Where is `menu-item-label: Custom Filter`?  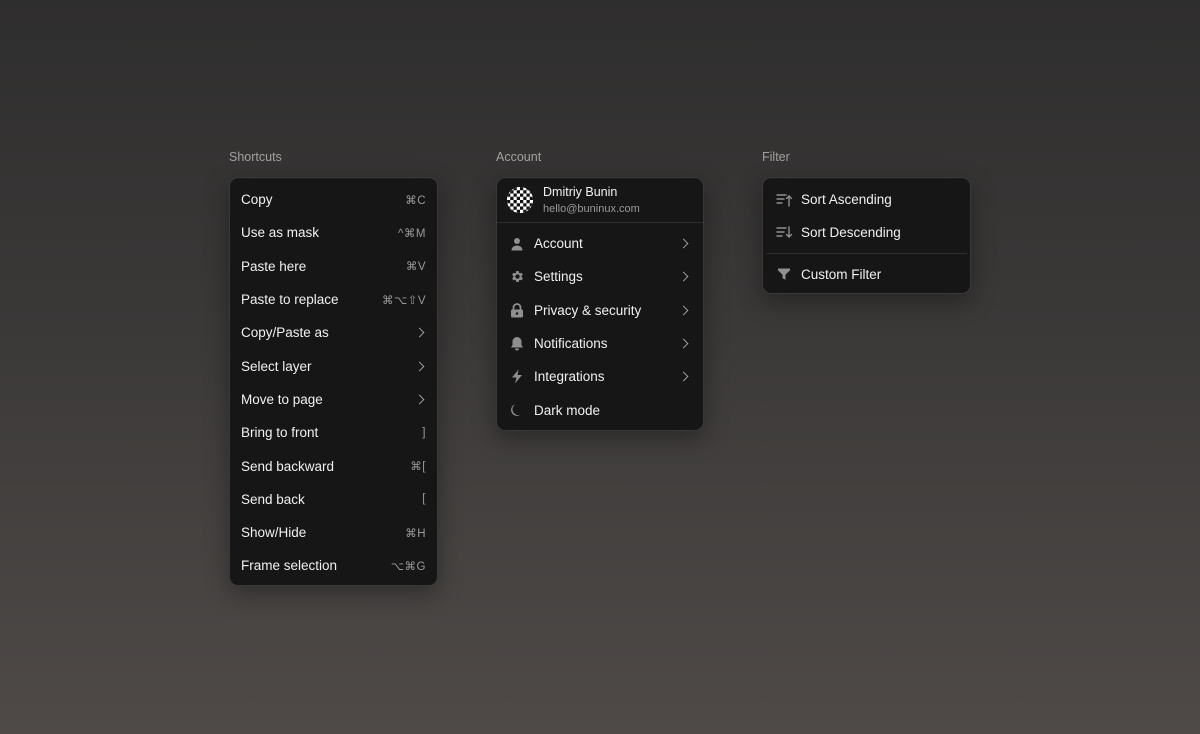
menu-item-label: Custom Filter is located at coordinates (841, 274).